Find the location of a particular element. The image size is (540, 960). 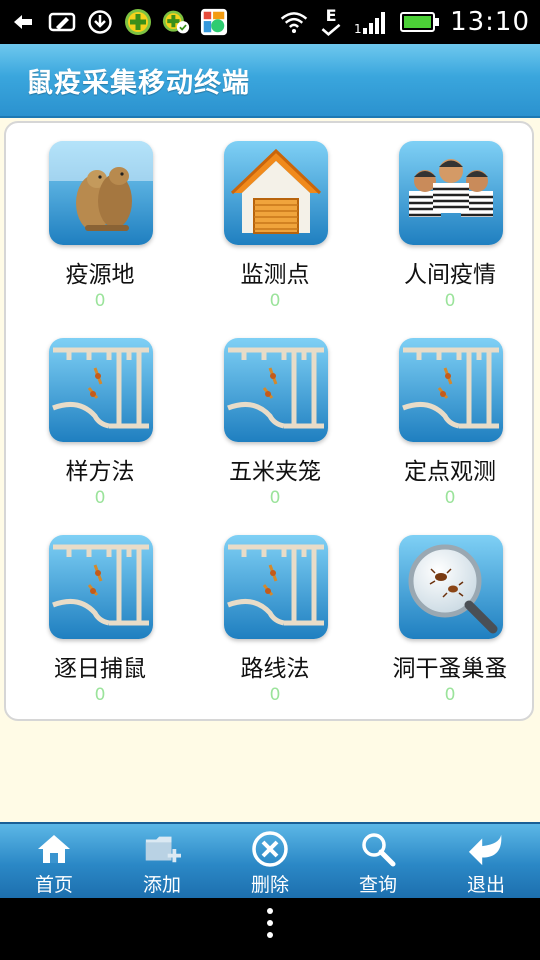

grid-item-monitoring-point: 监测点 0 is located at coordinates (275, 221).